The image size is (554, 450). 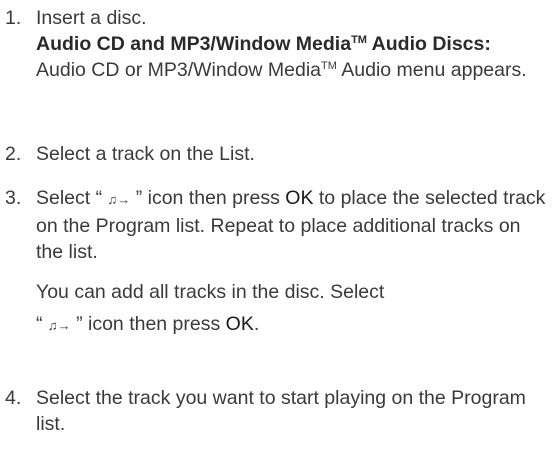 I want to click on disc-menu-description-part2: Audio menu appears., so click(x=431, y=70).